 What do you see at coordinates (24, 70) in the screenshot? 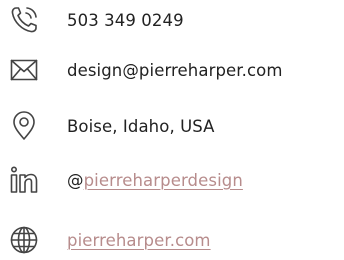
I see `envelope-icon` at bounding box center [24, 70].